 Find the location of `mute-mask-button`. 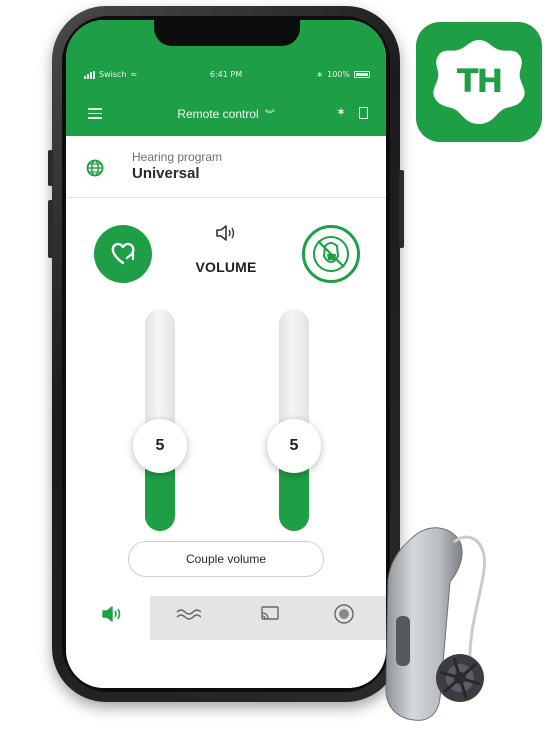

mute-mask-button is located at coordinates (331, 254).